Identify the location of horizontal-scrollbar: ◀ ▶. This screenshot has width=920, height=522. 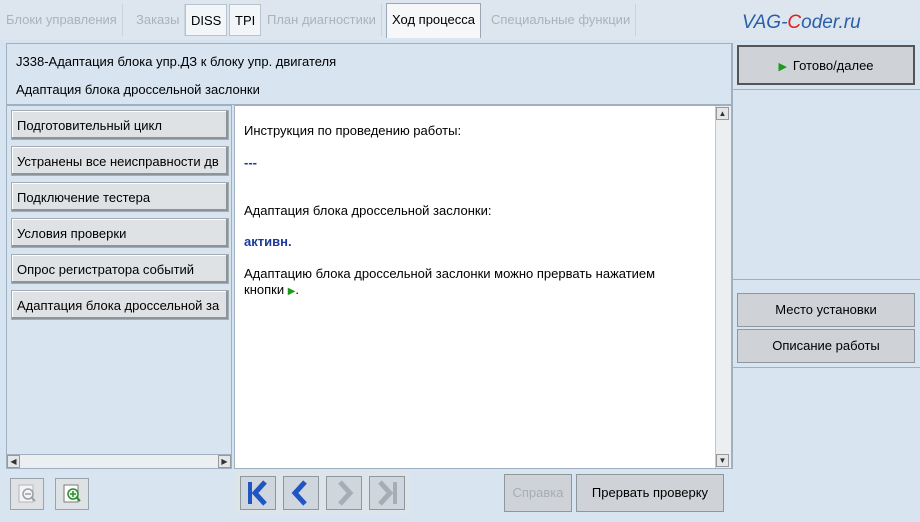
(119, 461).